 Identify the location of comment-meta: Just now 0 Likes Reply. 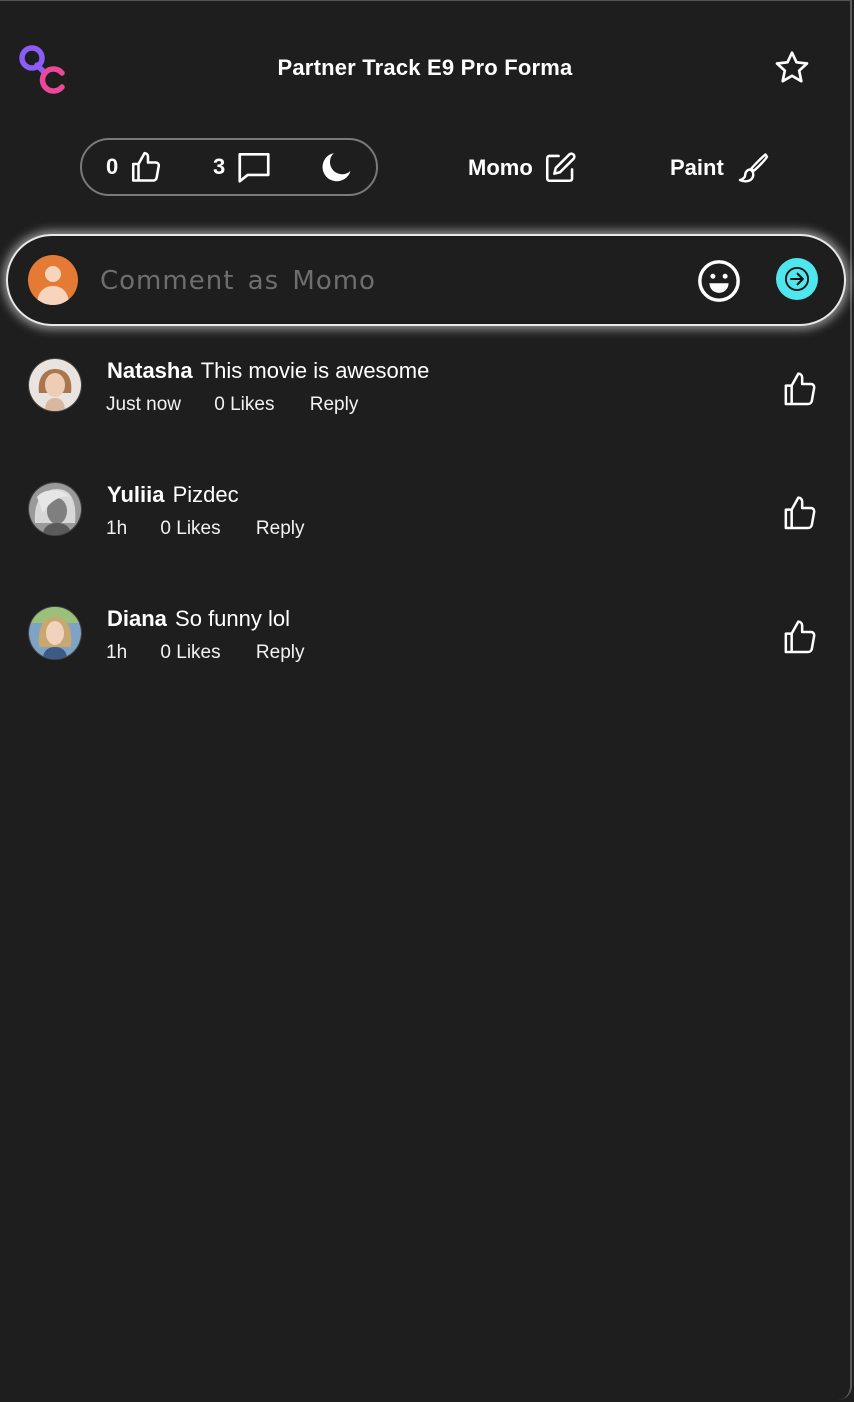
(232, 405).